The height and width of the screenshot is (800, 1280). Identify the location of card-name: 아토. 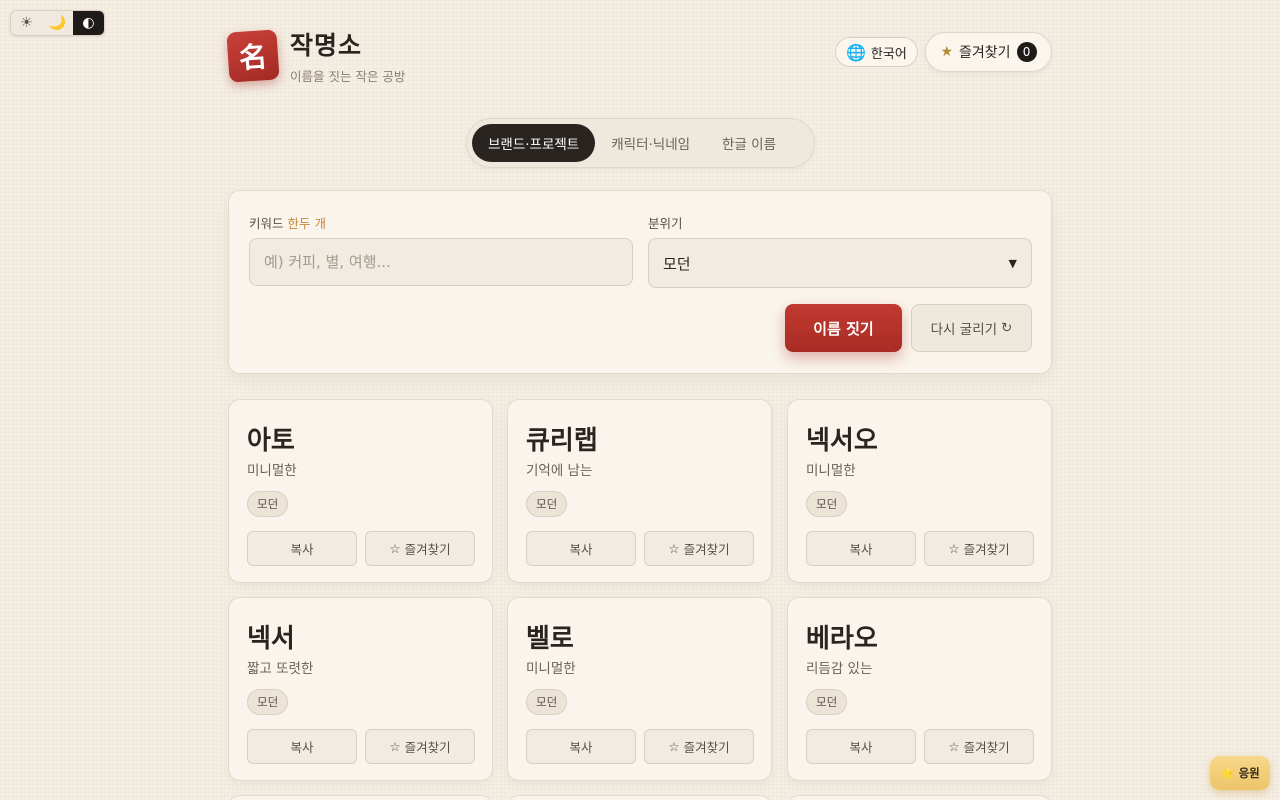
(271, 441).